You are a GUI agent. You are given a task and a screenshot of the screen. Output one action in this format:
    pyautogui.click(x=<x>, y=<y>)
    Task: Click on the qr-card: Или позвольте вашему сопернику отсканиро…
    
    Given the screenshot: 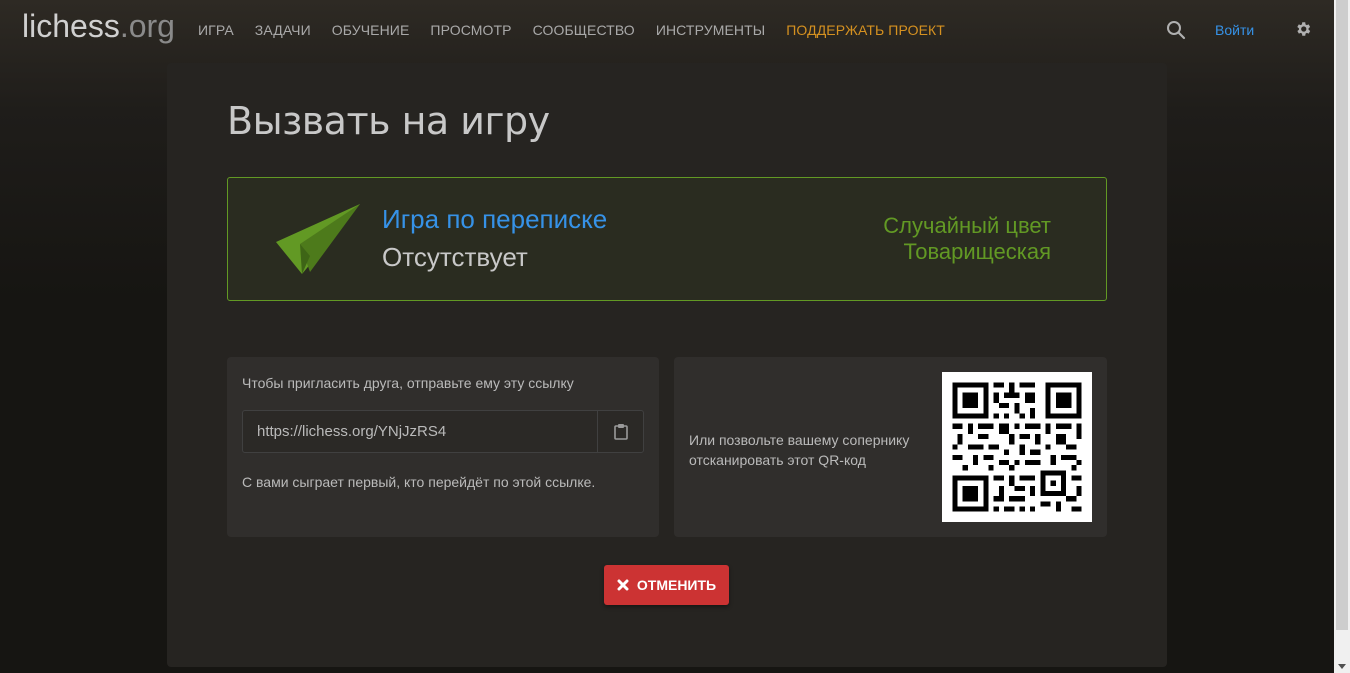 What is the action you would take?
    pyautogui.click(x=890, y=447)
    